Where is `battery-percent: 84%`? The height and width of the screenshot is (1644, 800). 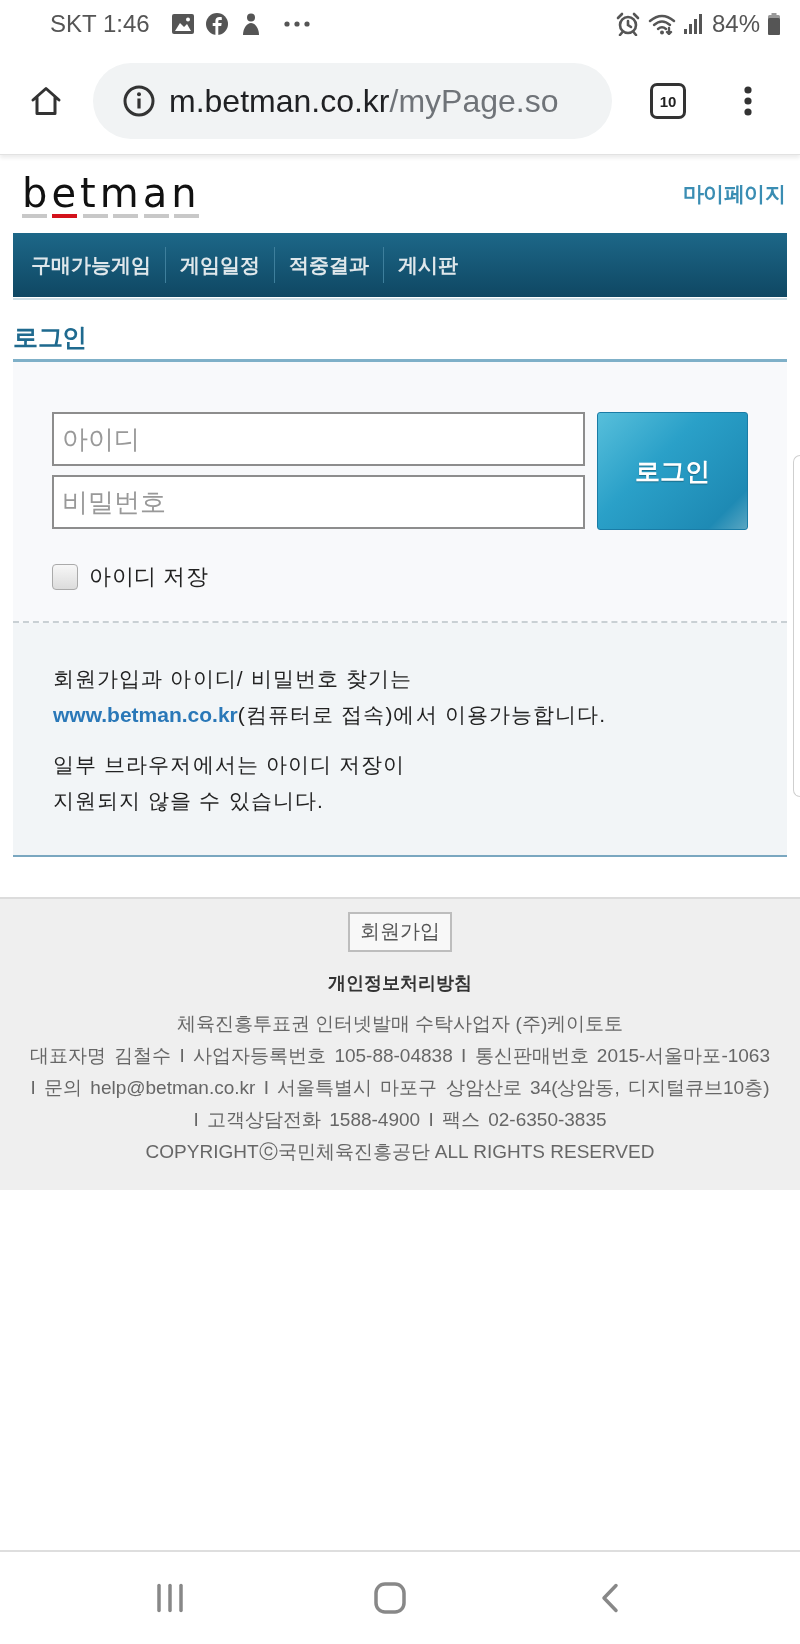 battery-percent: 84% is located at coordinates (735, 24).